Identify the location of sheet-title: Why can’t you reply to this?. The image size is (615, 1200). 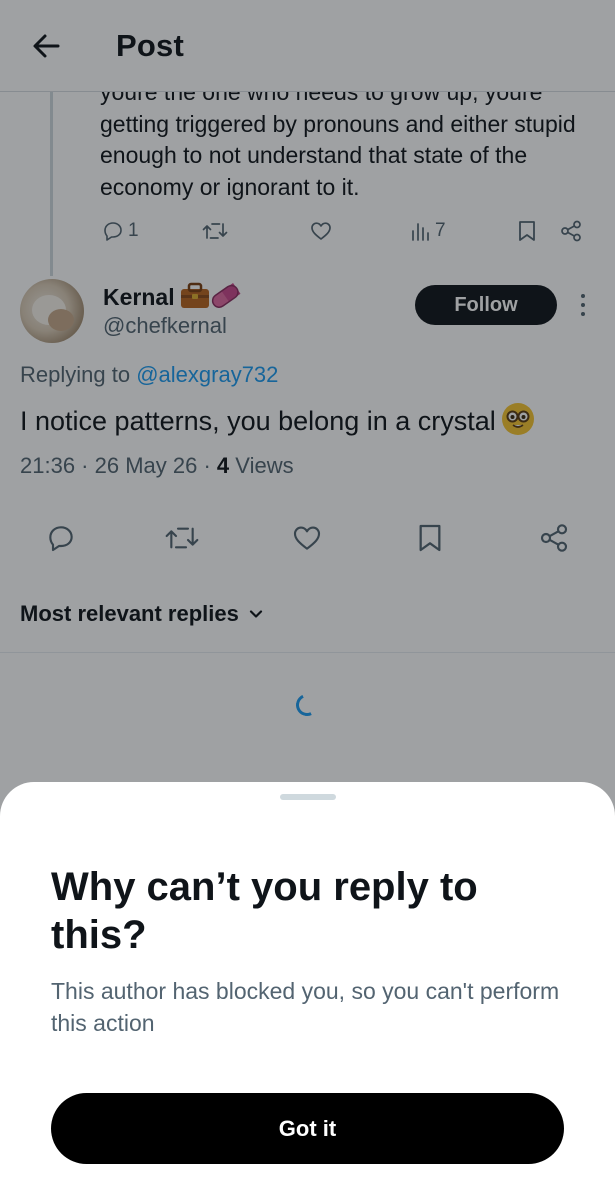
(264, 911).